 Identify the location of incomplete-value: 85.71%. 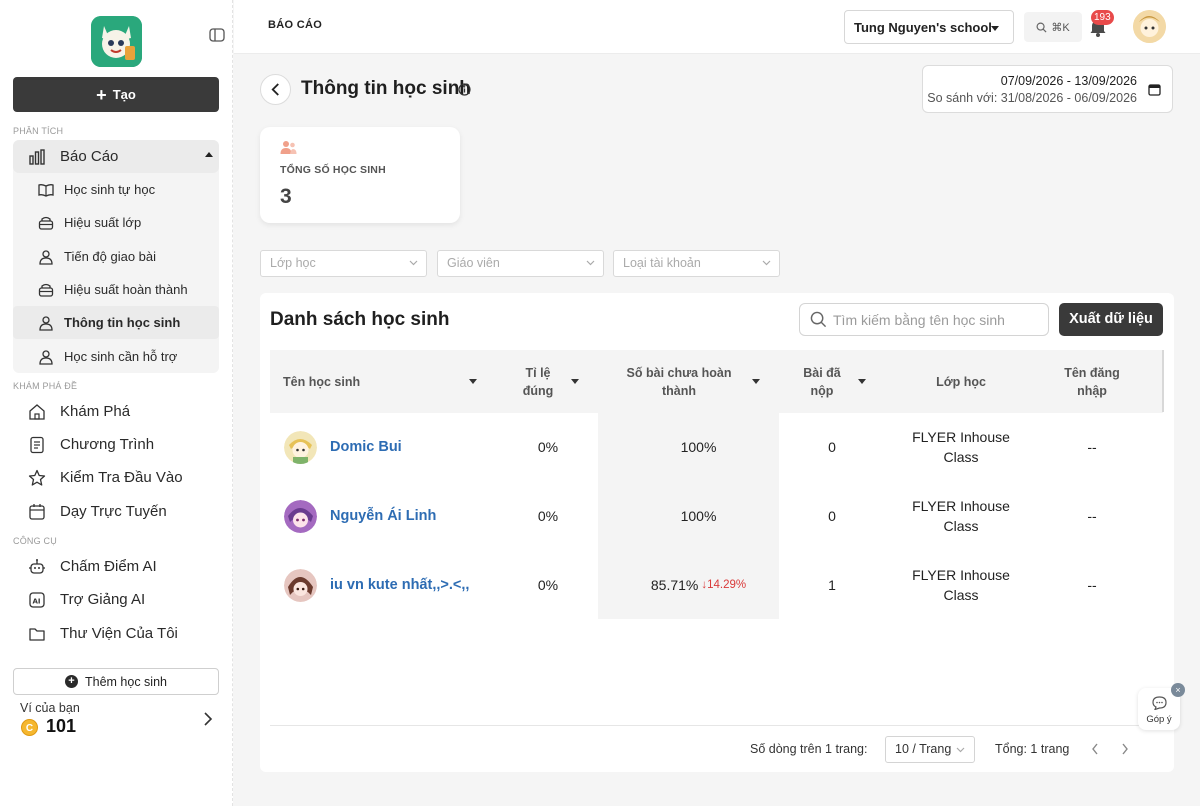
(674, 585).